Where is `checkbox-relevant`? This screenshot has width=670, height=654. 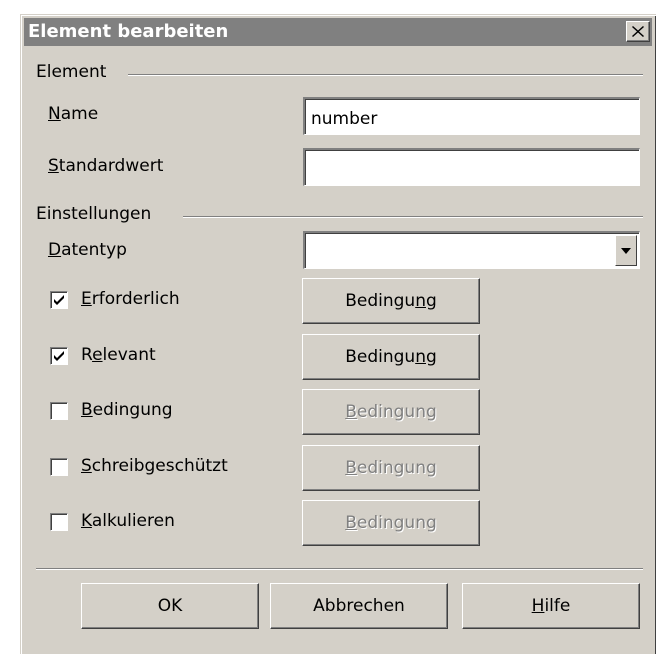
checkbox-relevant is located at coordinates (59, 356).